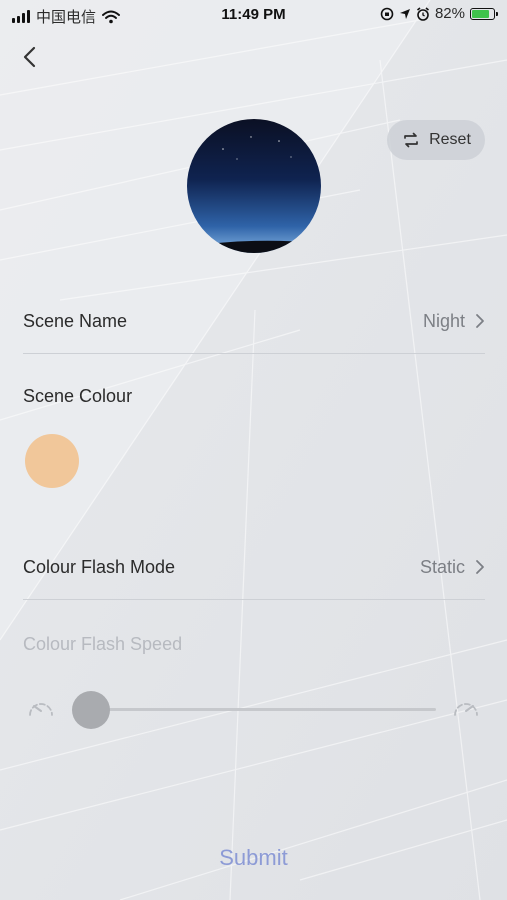 The width and height of the screenshot is (507, 900). I want to click on scene-name-value-group: Night, so click(454, 321).